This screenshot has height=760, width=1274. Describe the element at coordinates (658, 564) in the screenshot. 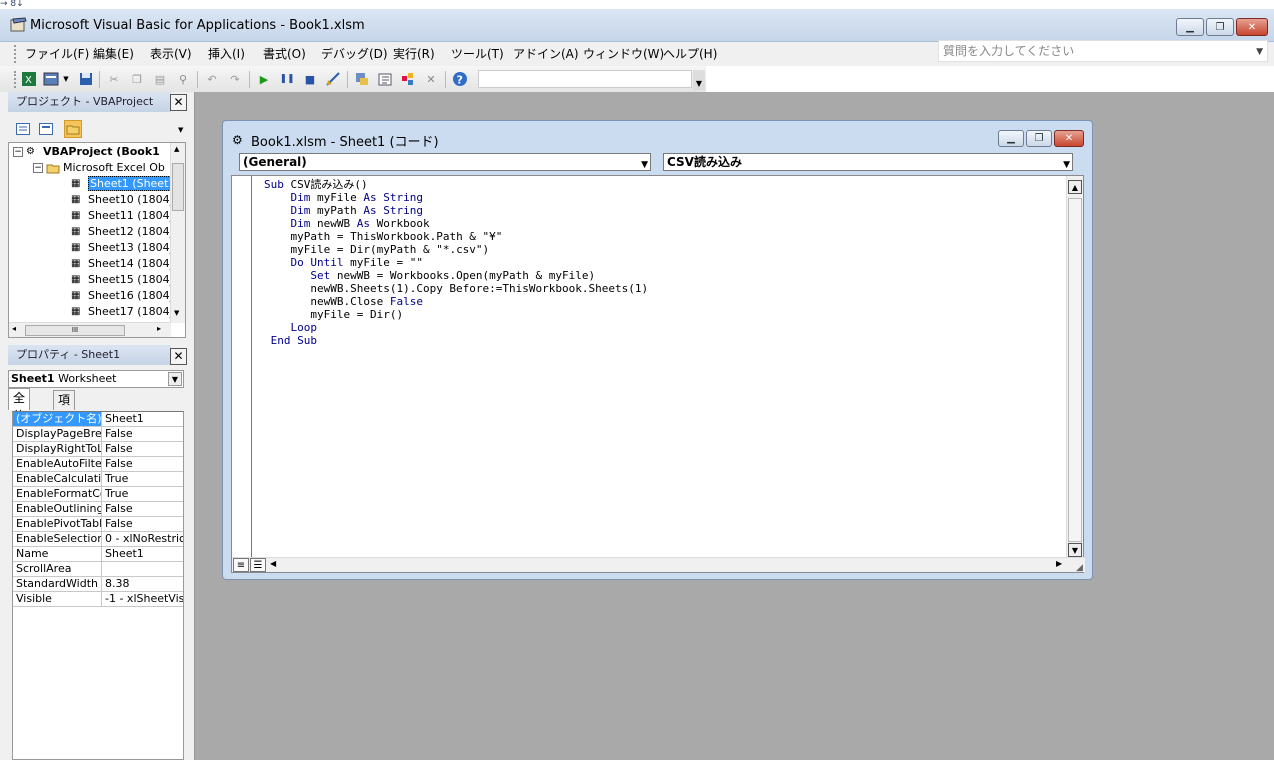

I see `code-horizontal-scrollbar: ≡ ☰ ◀ ▶` at that location.